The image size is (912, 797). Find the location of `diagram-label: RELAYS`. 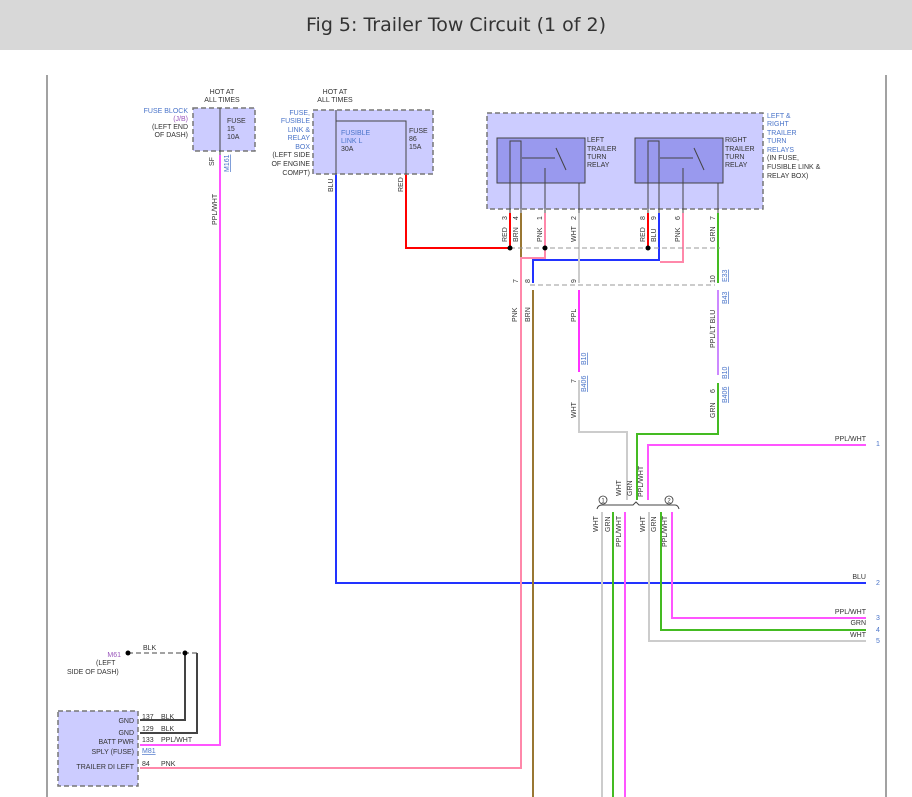

diagram-label: RELAYS is located at coordinates (780, 150).